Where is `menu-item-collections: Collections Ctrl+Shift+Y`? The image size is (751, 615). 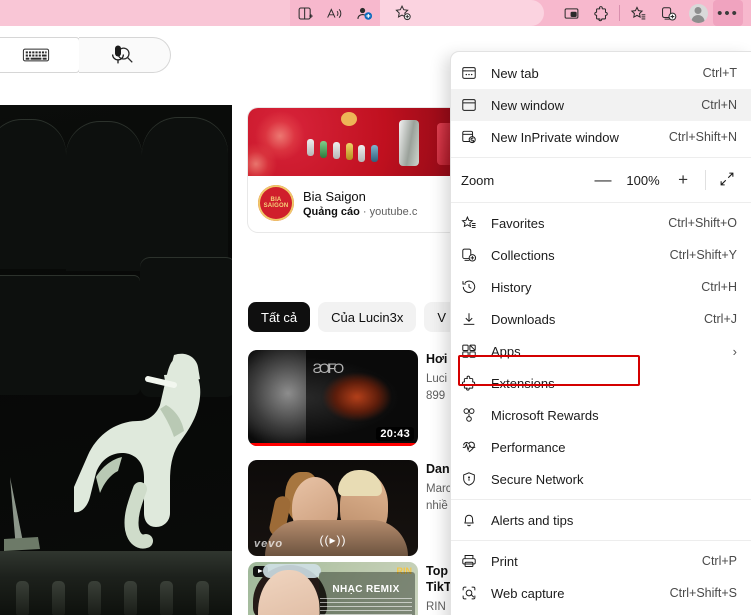
menu-item-collections: Collections Ctrl+Shift+Y is located at coordinates (601, 255).